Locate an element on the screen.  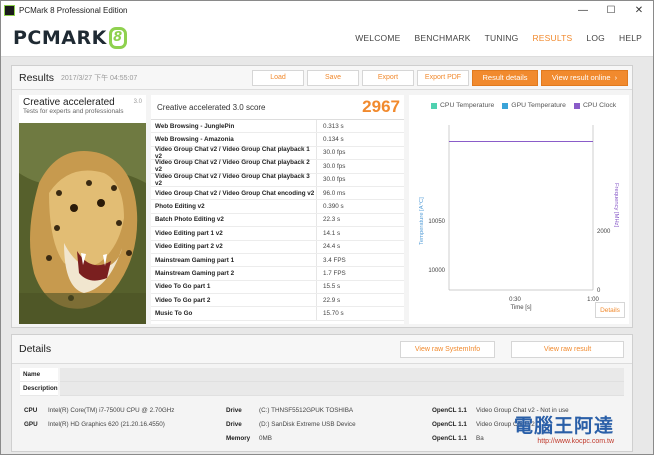
nav-help: HELP is located at coordinates (630, 38).